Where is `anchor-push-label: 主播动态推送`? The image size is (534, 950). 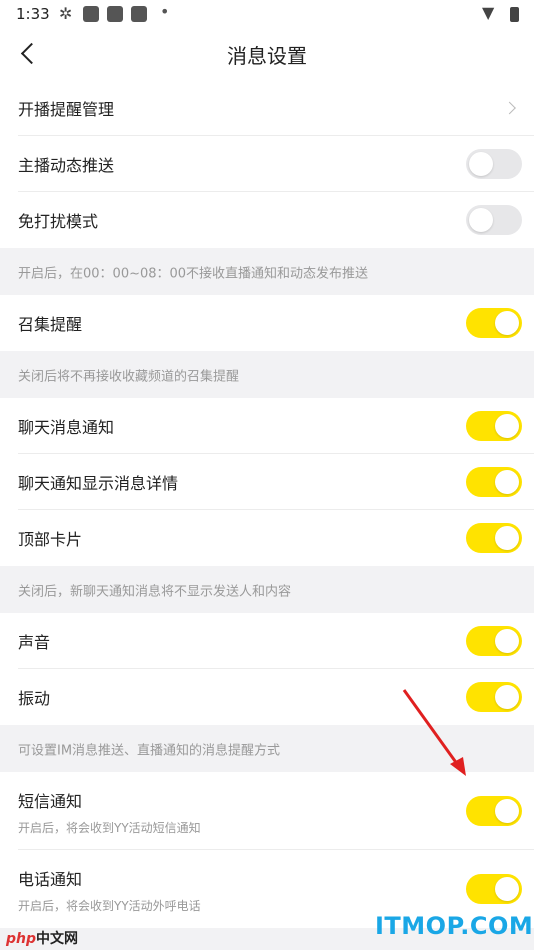
anchor-push-label: 主播动态推送 is located at coordinates (66, 165).